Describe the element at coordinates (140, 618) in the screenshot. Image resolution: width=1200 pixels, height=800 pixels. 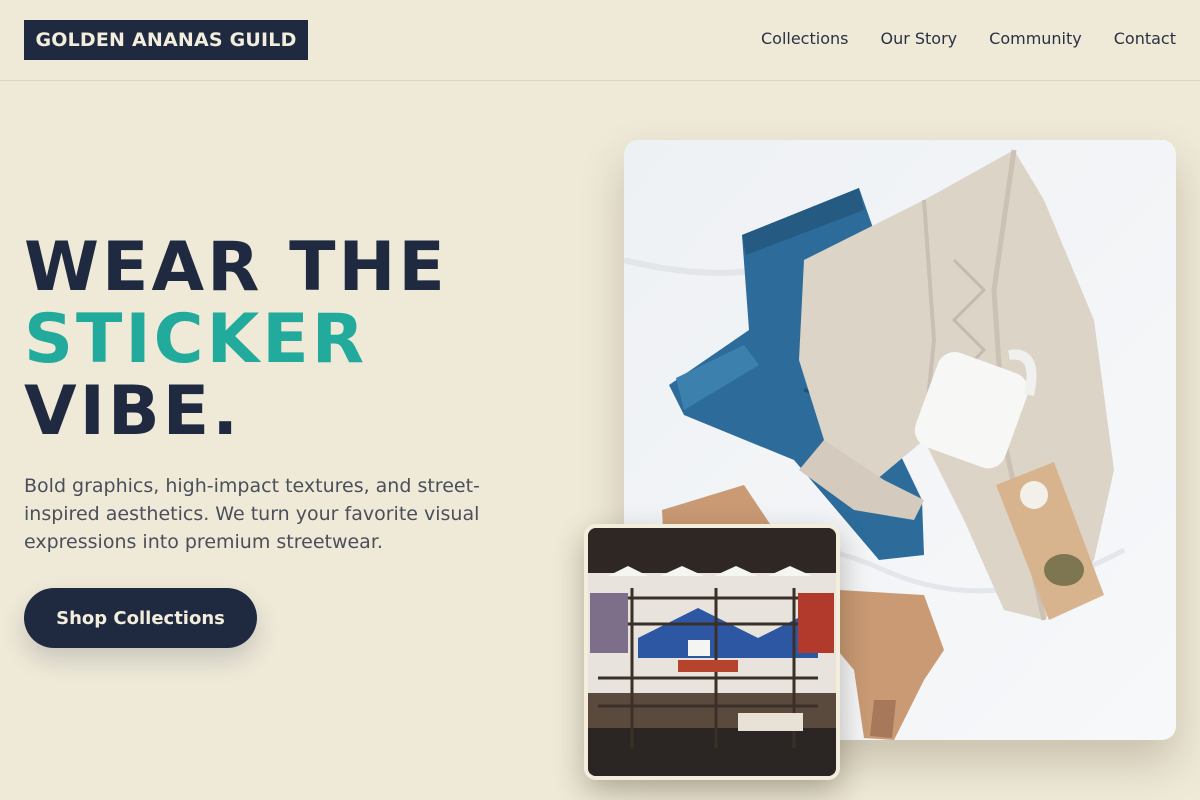
I see `shop-collections-button: Shop Collections` at that location.